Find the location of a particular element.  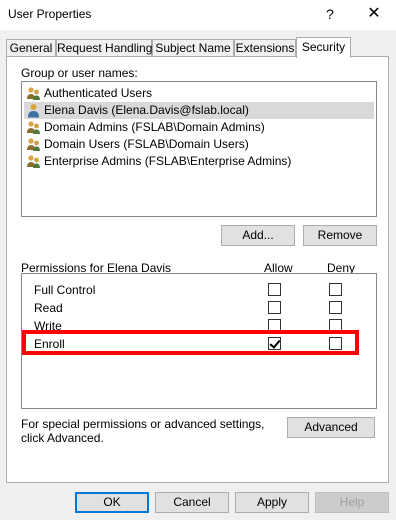

cancel-button: Cancel is located at coordinates (192, 502).